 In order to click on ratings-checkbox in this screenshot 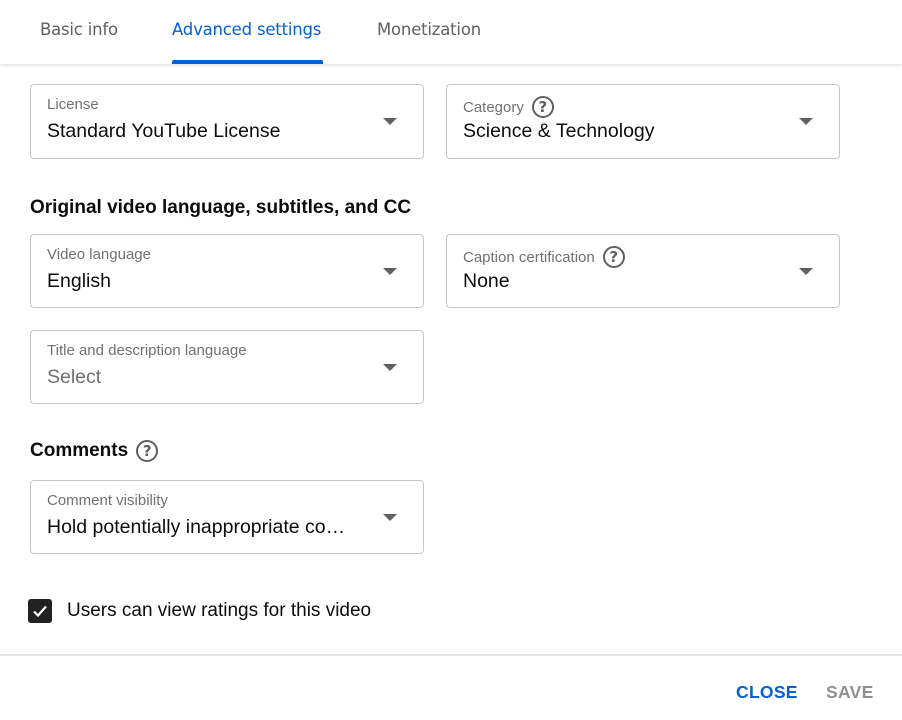, I will do `click(40, 611)`.